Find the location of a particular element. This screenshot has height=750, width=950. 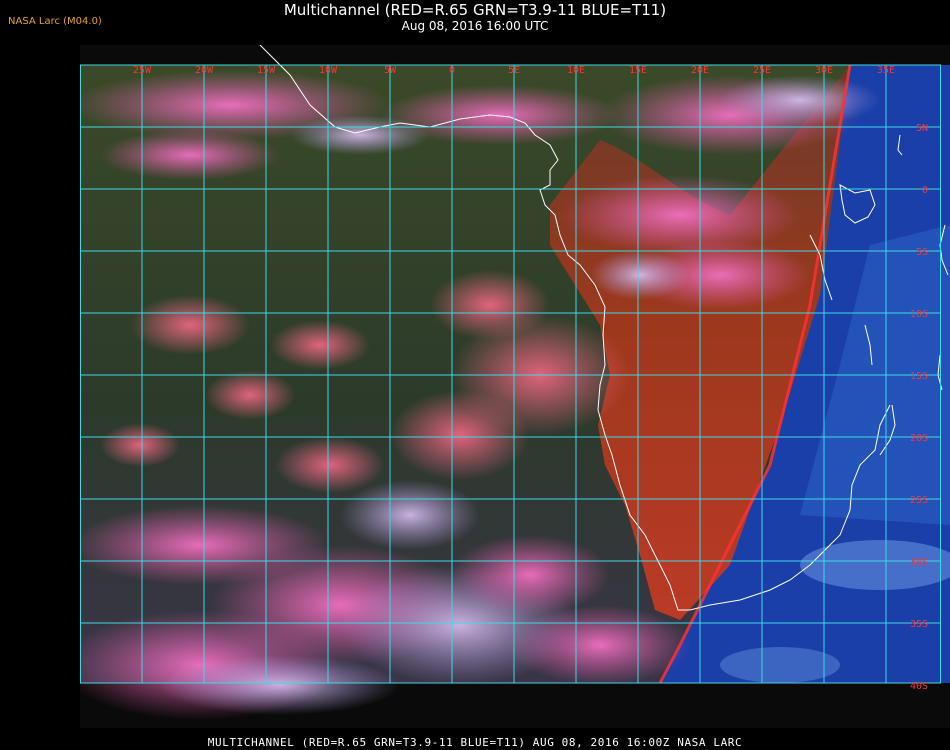

lon-label: 15W is located at coordinates (266, 70).